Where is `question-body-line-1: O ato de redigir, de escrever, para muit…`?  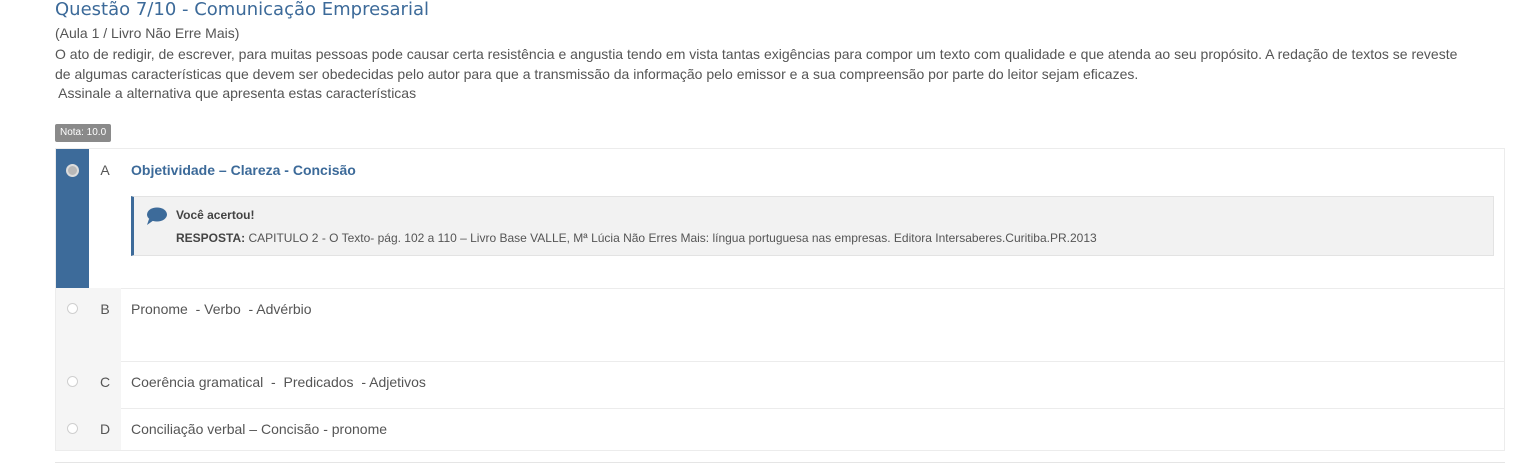
question-body-line-1: O ato de redigir, de escrever, para muit… is located at coordinates (756, 54).